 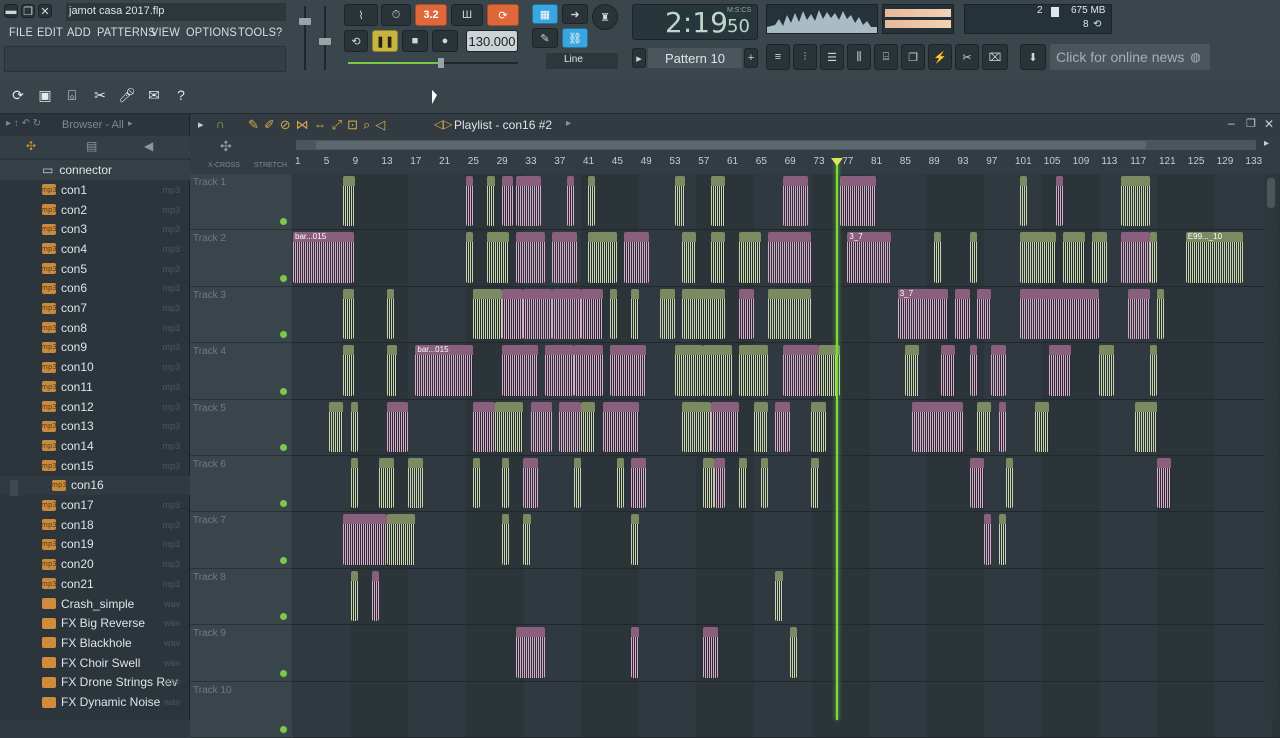 What do you see at coordinates (95, 328) in the screenshot?
I see `browser-item: mp3 con8 mp3` at bounding box center [95, 328].